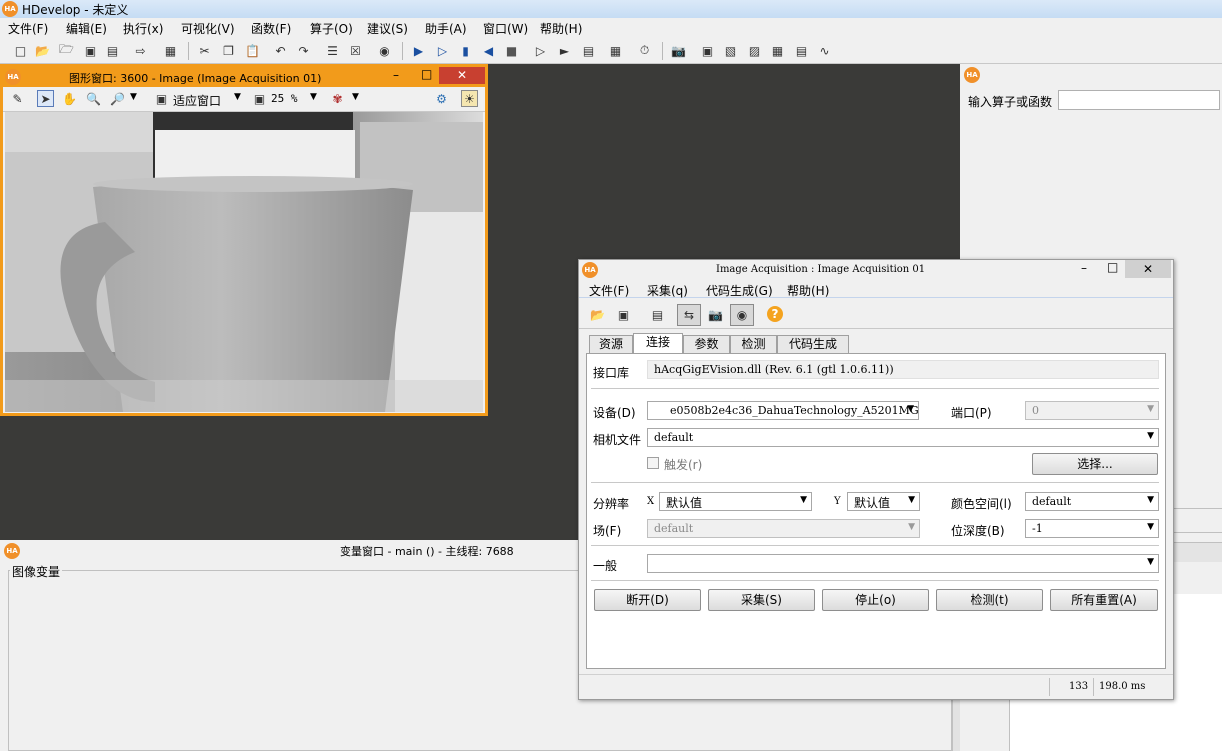  Describe the element at coordinates (678, 50) in the screenshot. I see `image-acquisition-icon: 📷` at that location.